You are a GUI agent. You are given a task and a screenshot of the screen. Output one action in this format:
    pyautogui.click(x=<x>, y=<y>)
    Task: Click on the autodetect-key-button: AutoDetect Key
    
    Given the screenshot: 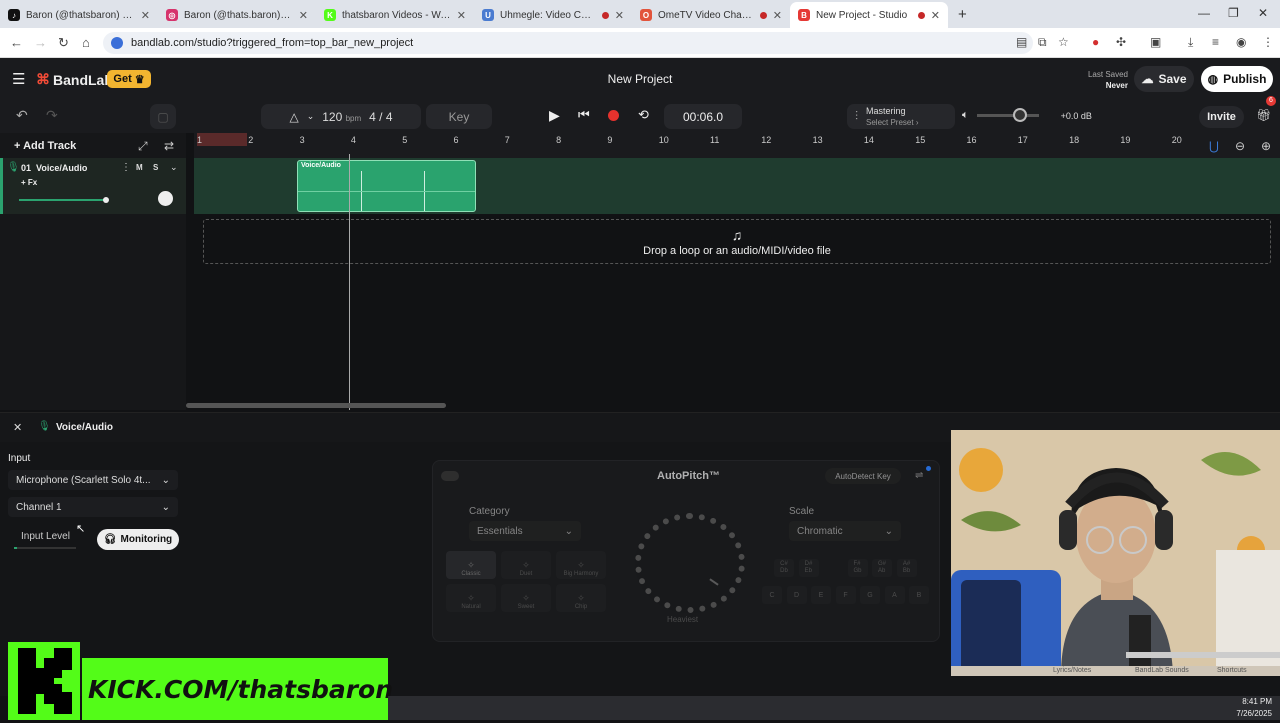 What is the action you would take?
    pyautogui.click(x=863, y=476)
    